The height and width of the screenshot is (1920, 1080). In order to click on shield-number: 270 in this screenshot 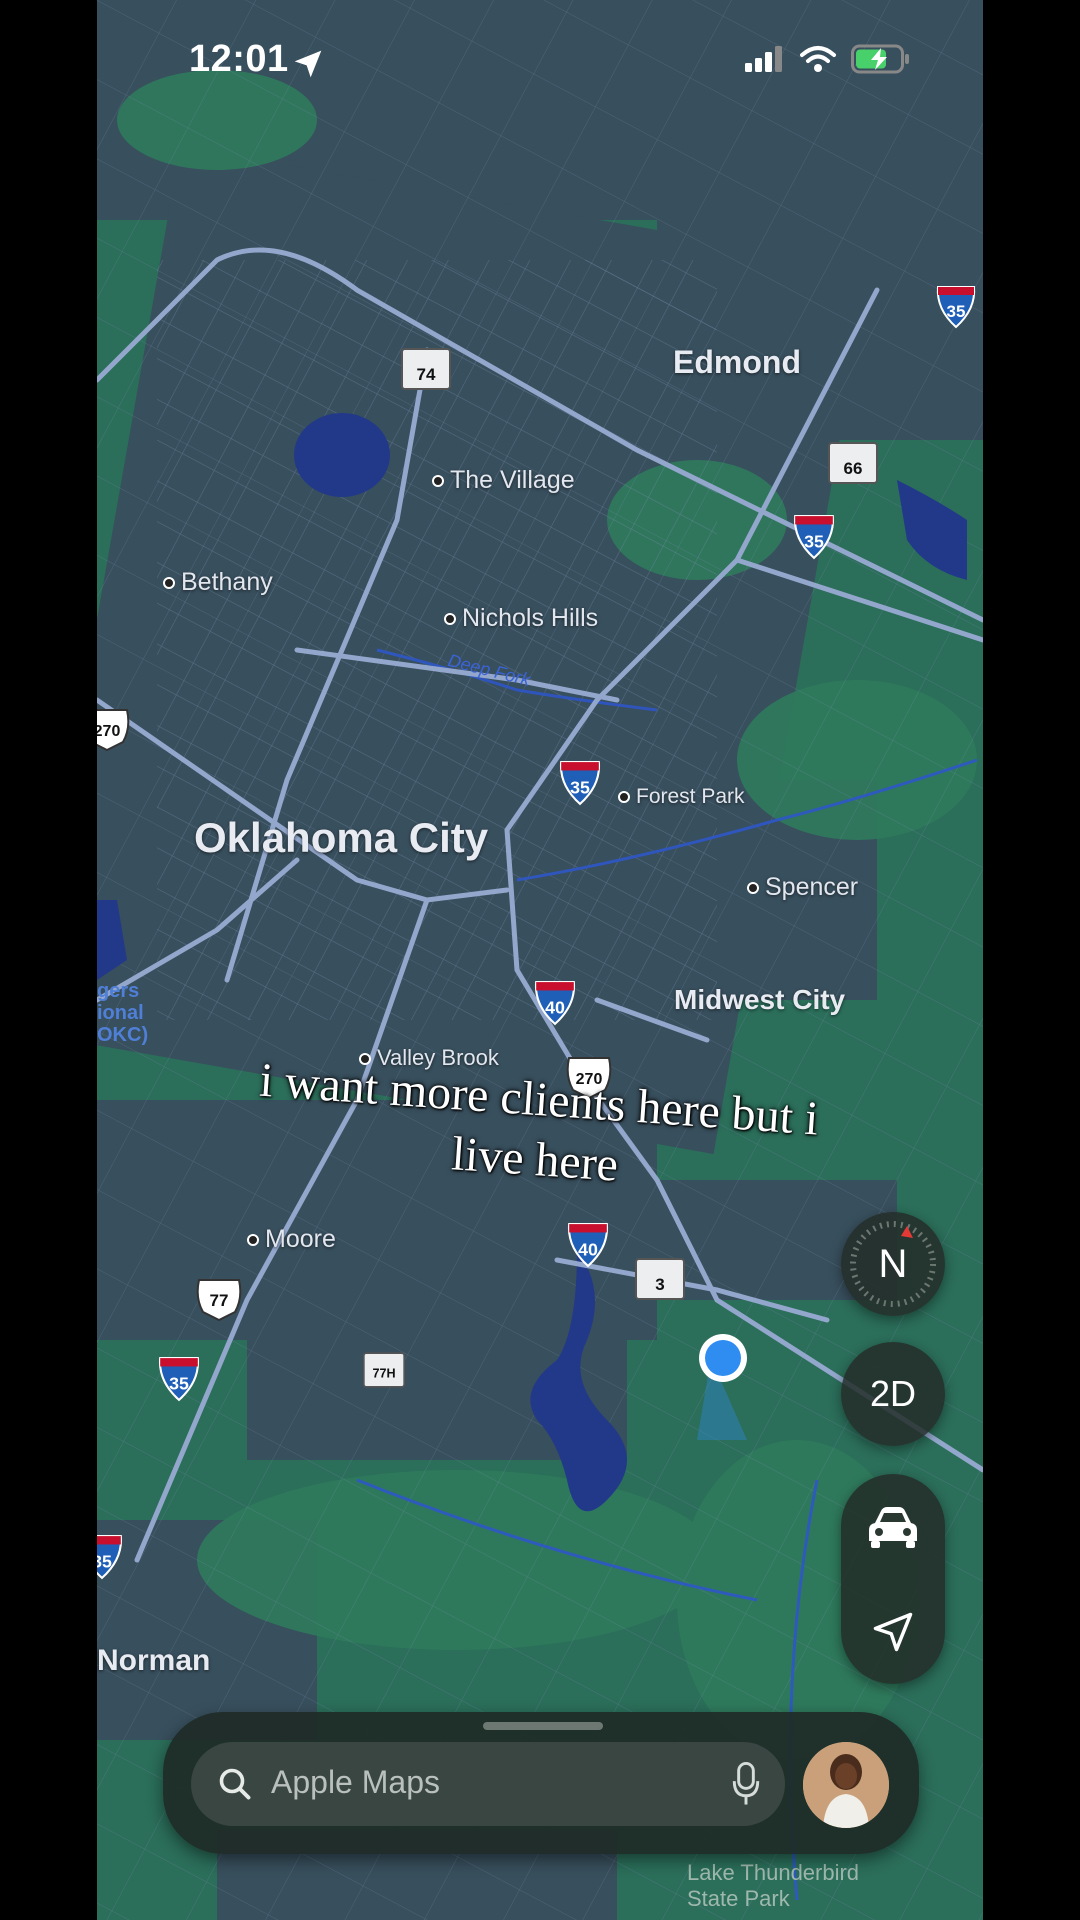, I will do `click(108, 731)`.